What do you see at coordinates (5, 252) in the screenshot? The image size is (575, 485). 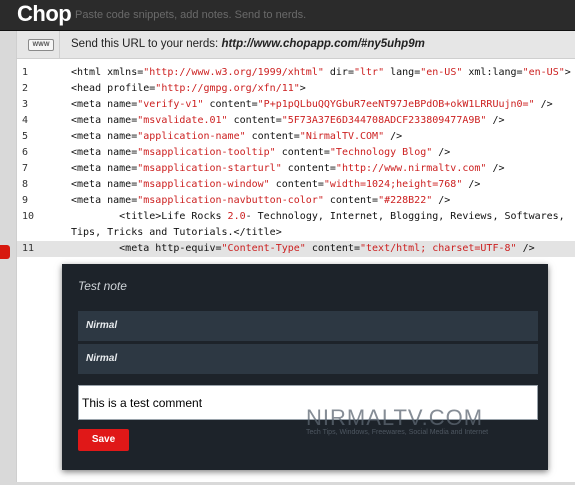 I see `note-marker-icon` at bounding box center [5, 252].